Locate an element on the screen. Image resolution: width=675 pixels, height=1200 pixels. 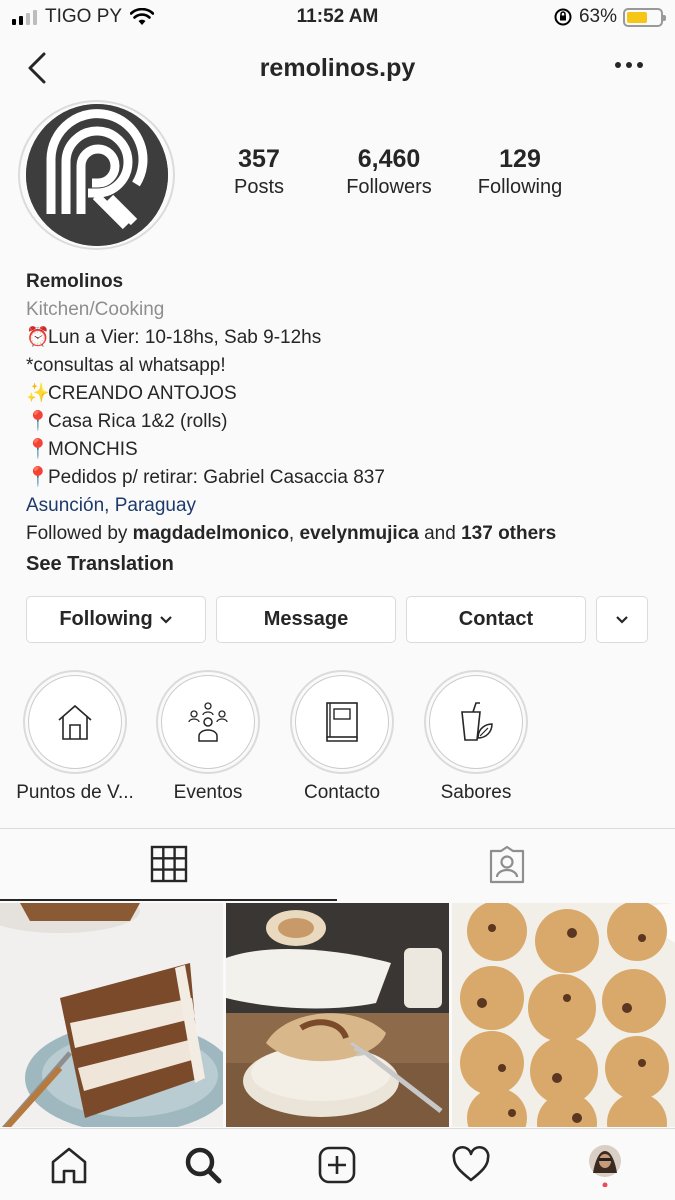
highlight-label: Eventos is located at coordinates (208, 792).